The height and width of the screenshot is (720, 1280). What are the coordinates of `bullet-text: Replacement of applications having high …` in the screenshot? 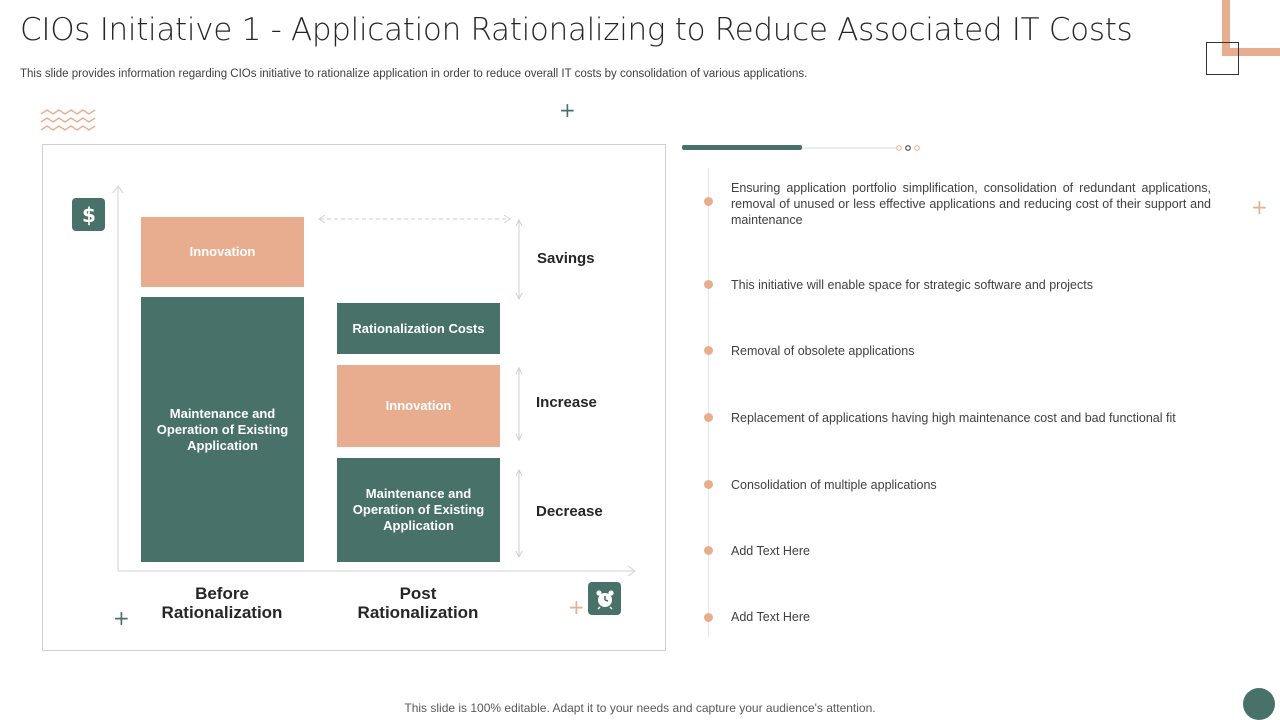 It's located at (953, 418).